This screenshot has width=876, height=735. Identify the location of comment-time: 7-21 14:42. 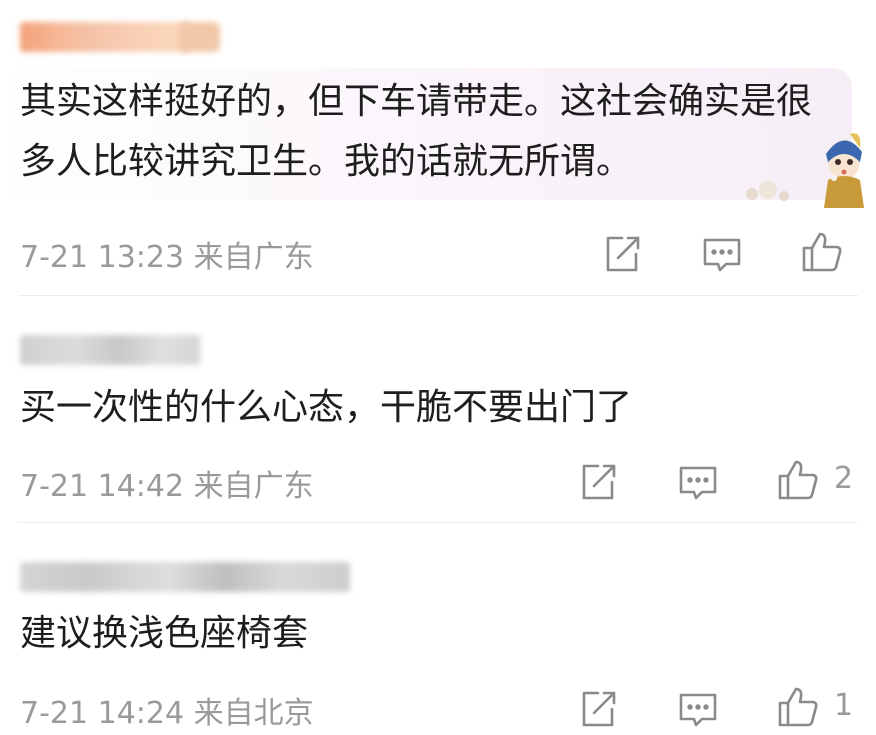
(102, 486).